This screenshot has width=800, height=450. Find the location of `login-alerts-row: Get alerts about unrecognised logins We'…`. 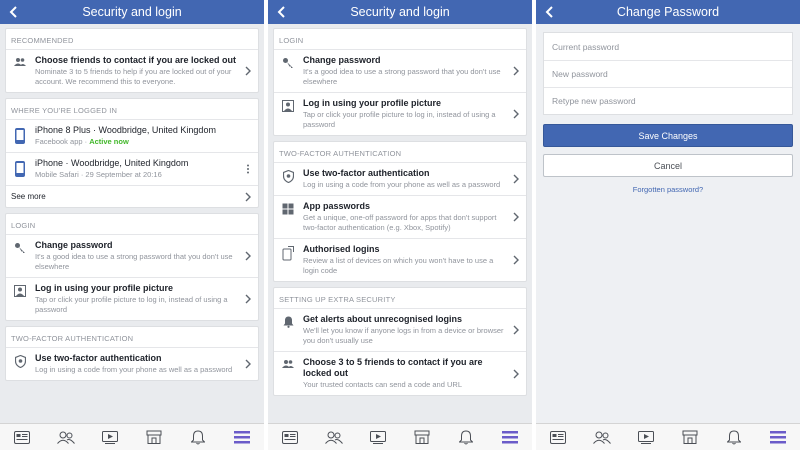

login-alerts-row: Get alerts about unrecognised logins We'… is located at coordinates (400, 329).